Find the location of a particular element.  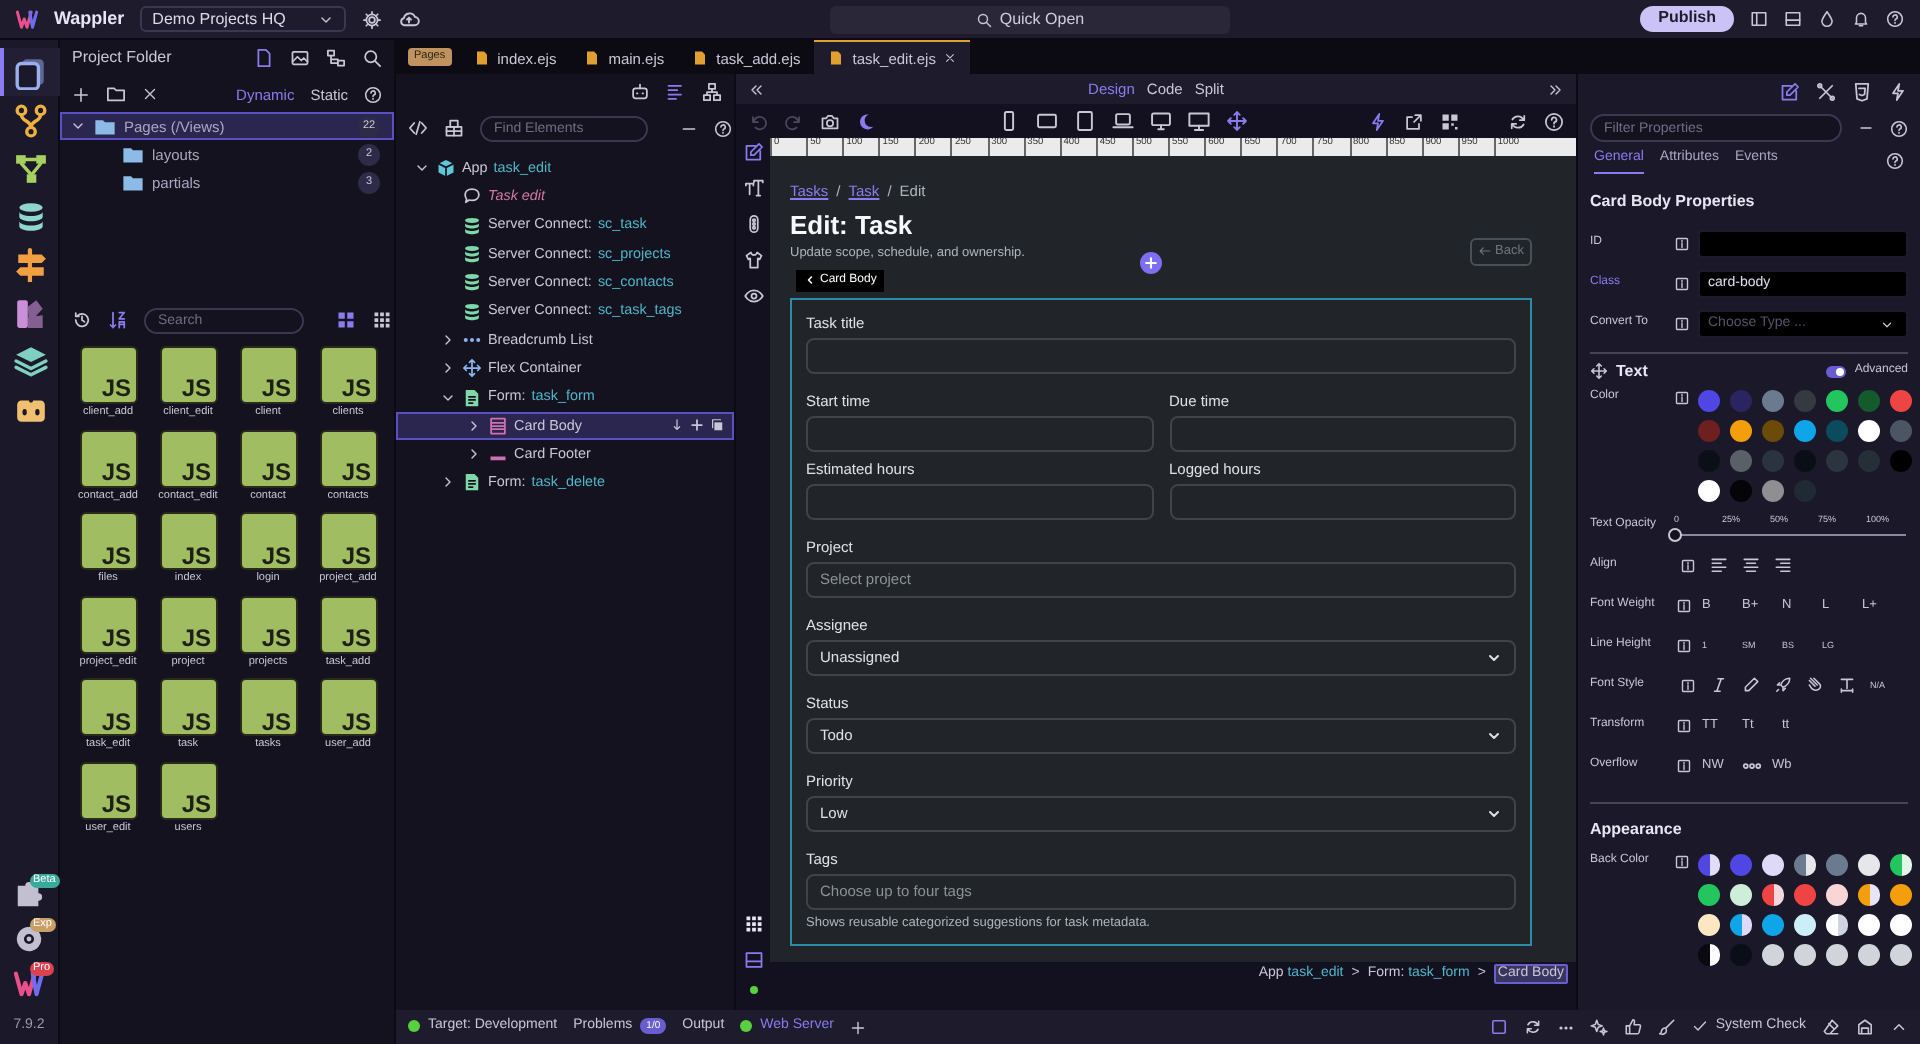

project-dropdown: Demo Projects HQ is located at coordinates (243, 19).